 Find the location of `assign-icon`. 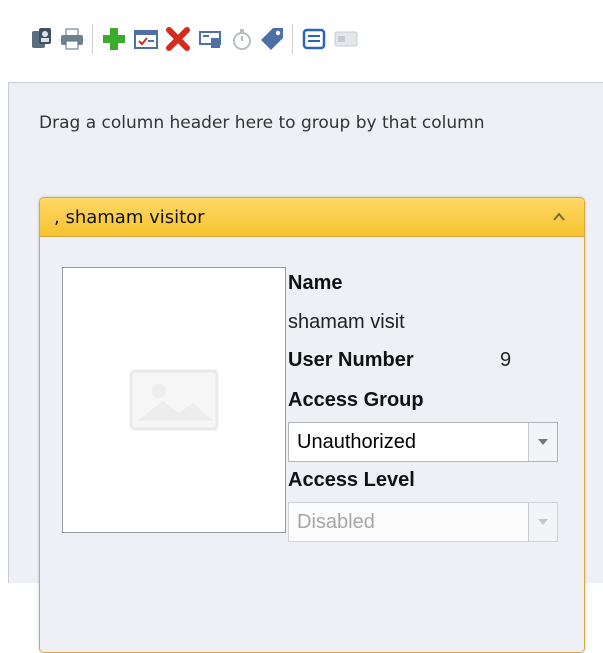

assign-icon is located at coordinates (210, 39).